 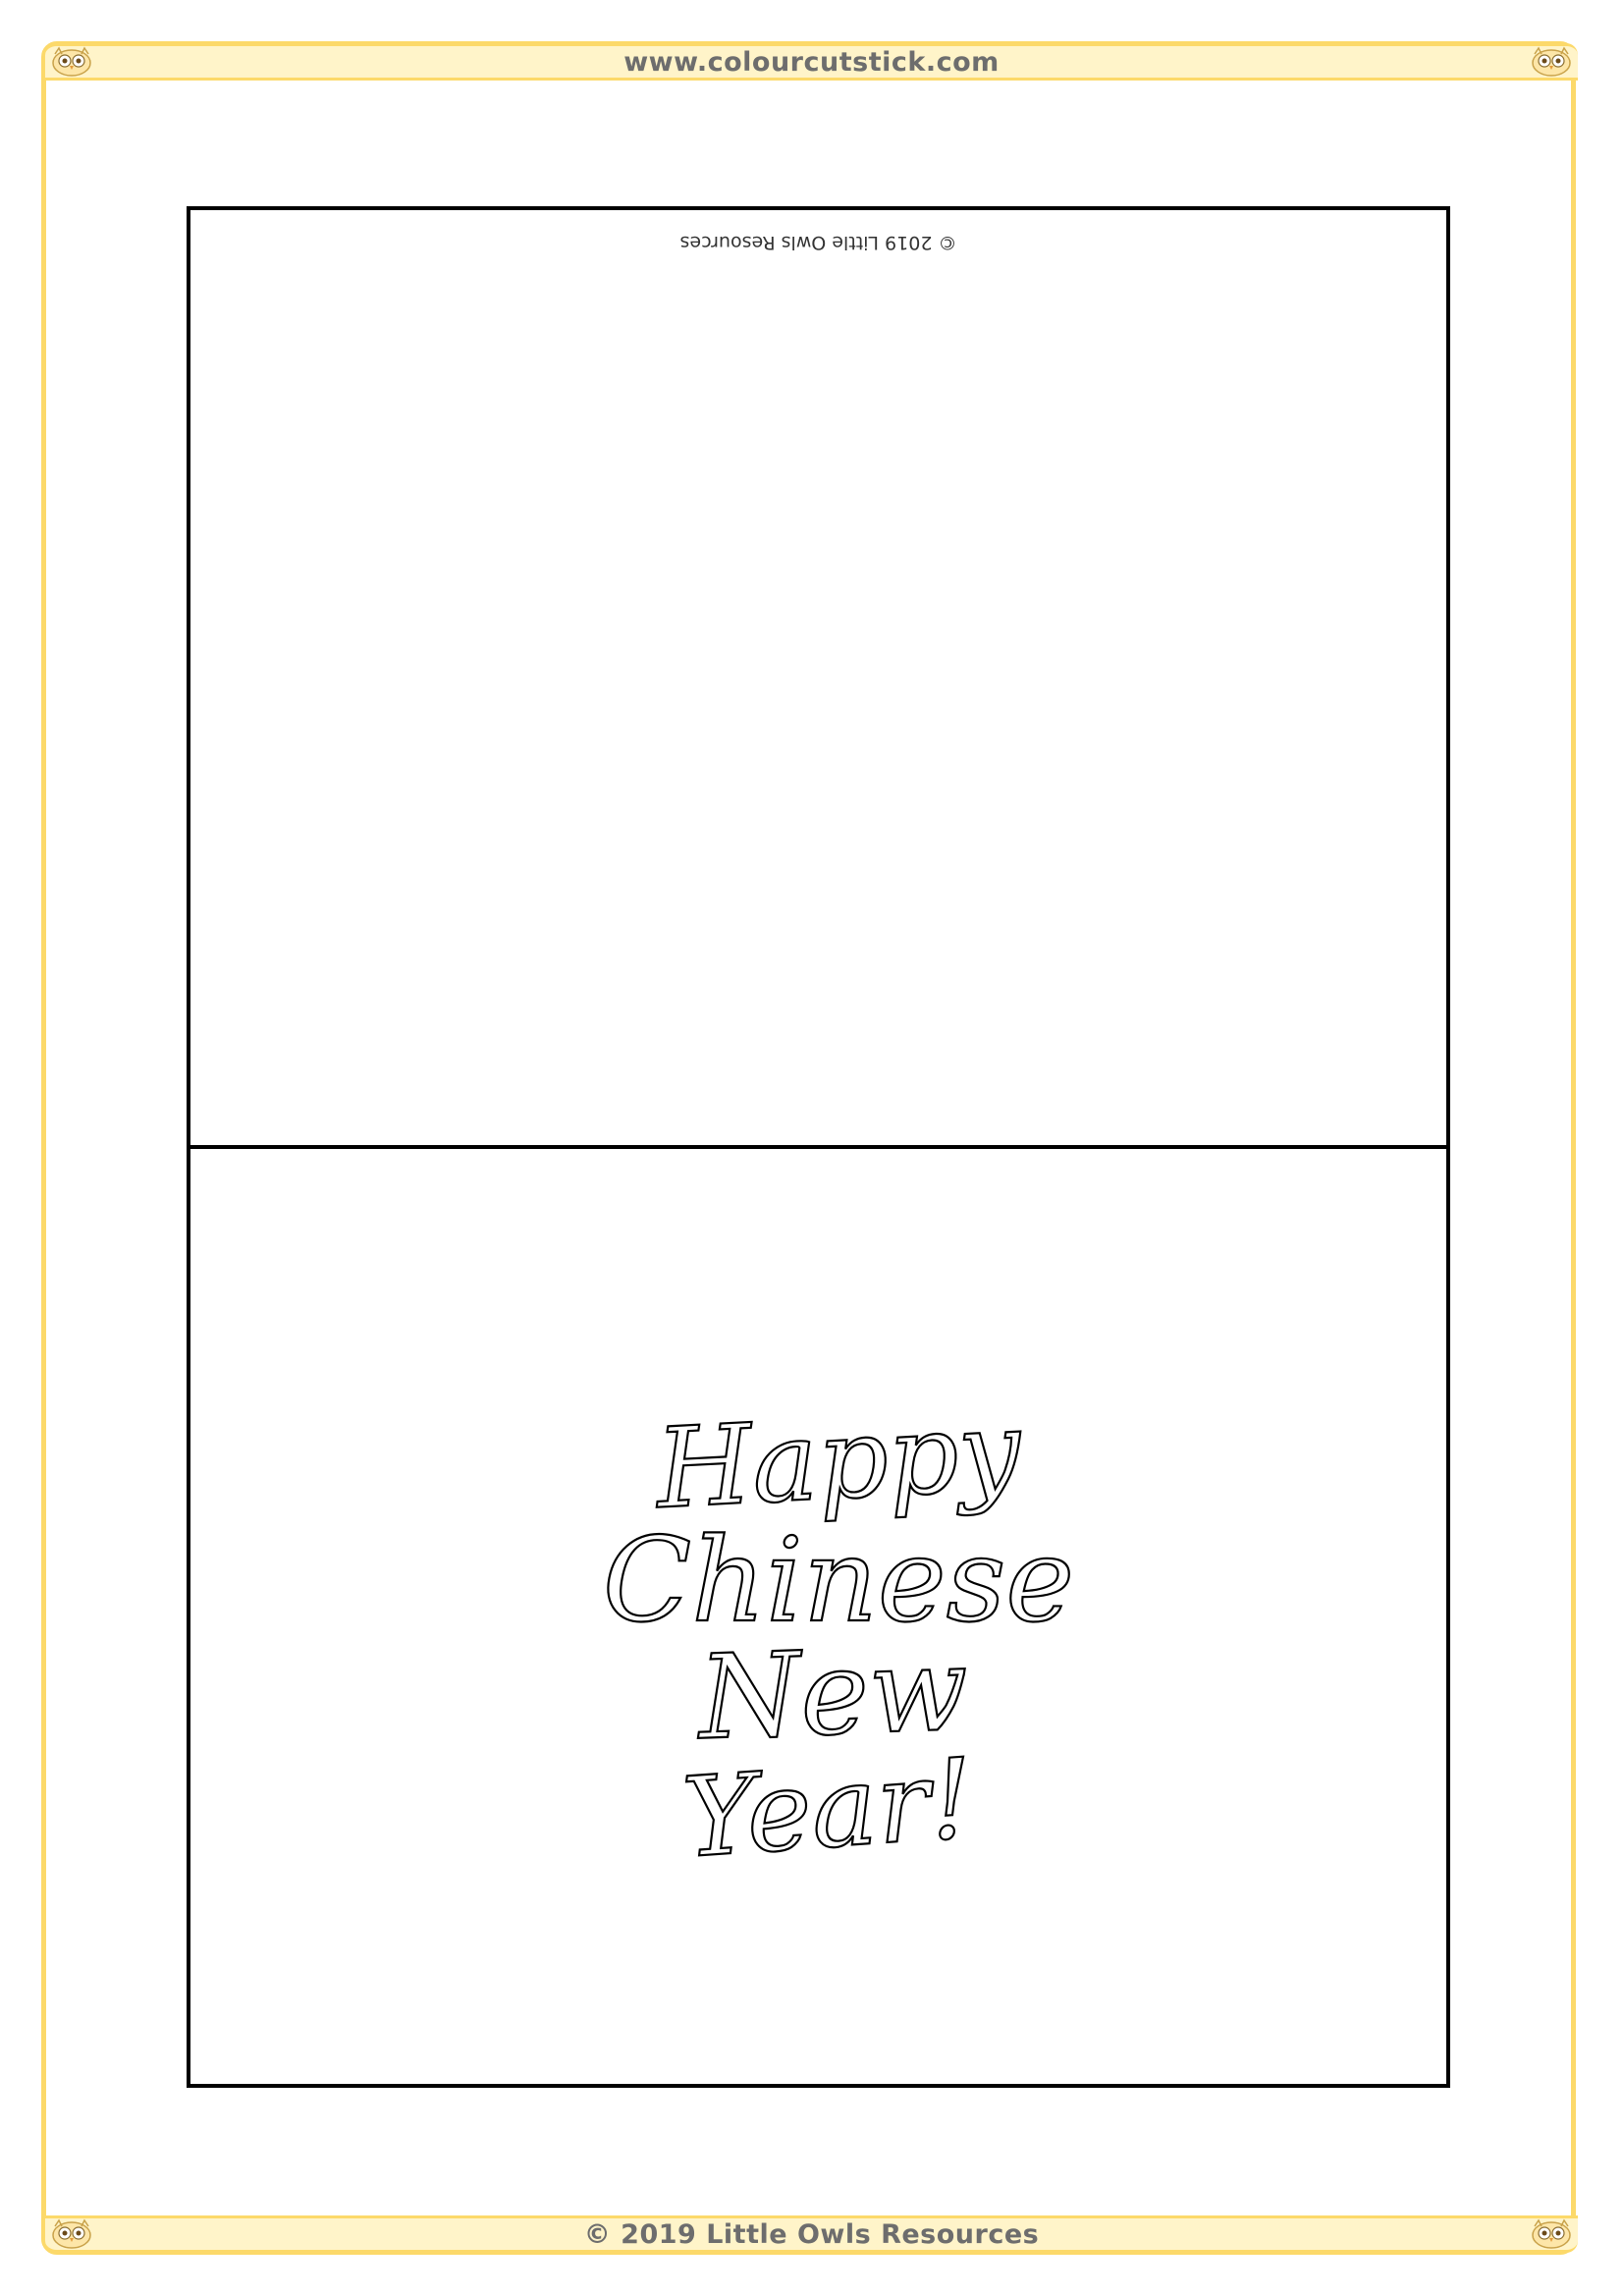 I want to click on header-band: www.colourcutstick.com, so click(x=811, y=62).